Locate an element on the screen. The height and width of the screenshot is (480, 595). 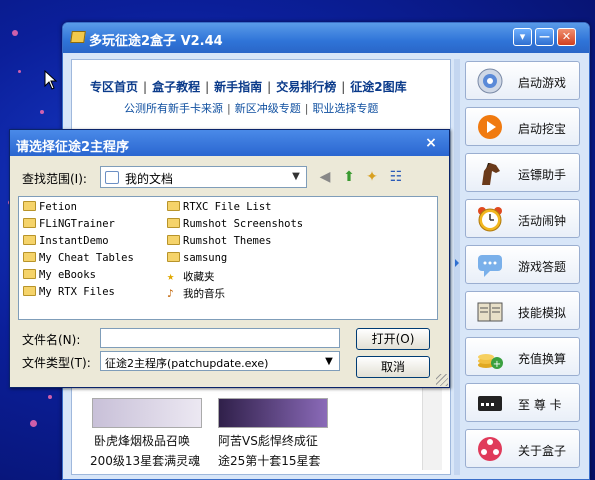
secondary-nav: 公测所有新手卡来源 | 新区冲级专题 | 职业选择专题 is located at coordinates (251, 108).